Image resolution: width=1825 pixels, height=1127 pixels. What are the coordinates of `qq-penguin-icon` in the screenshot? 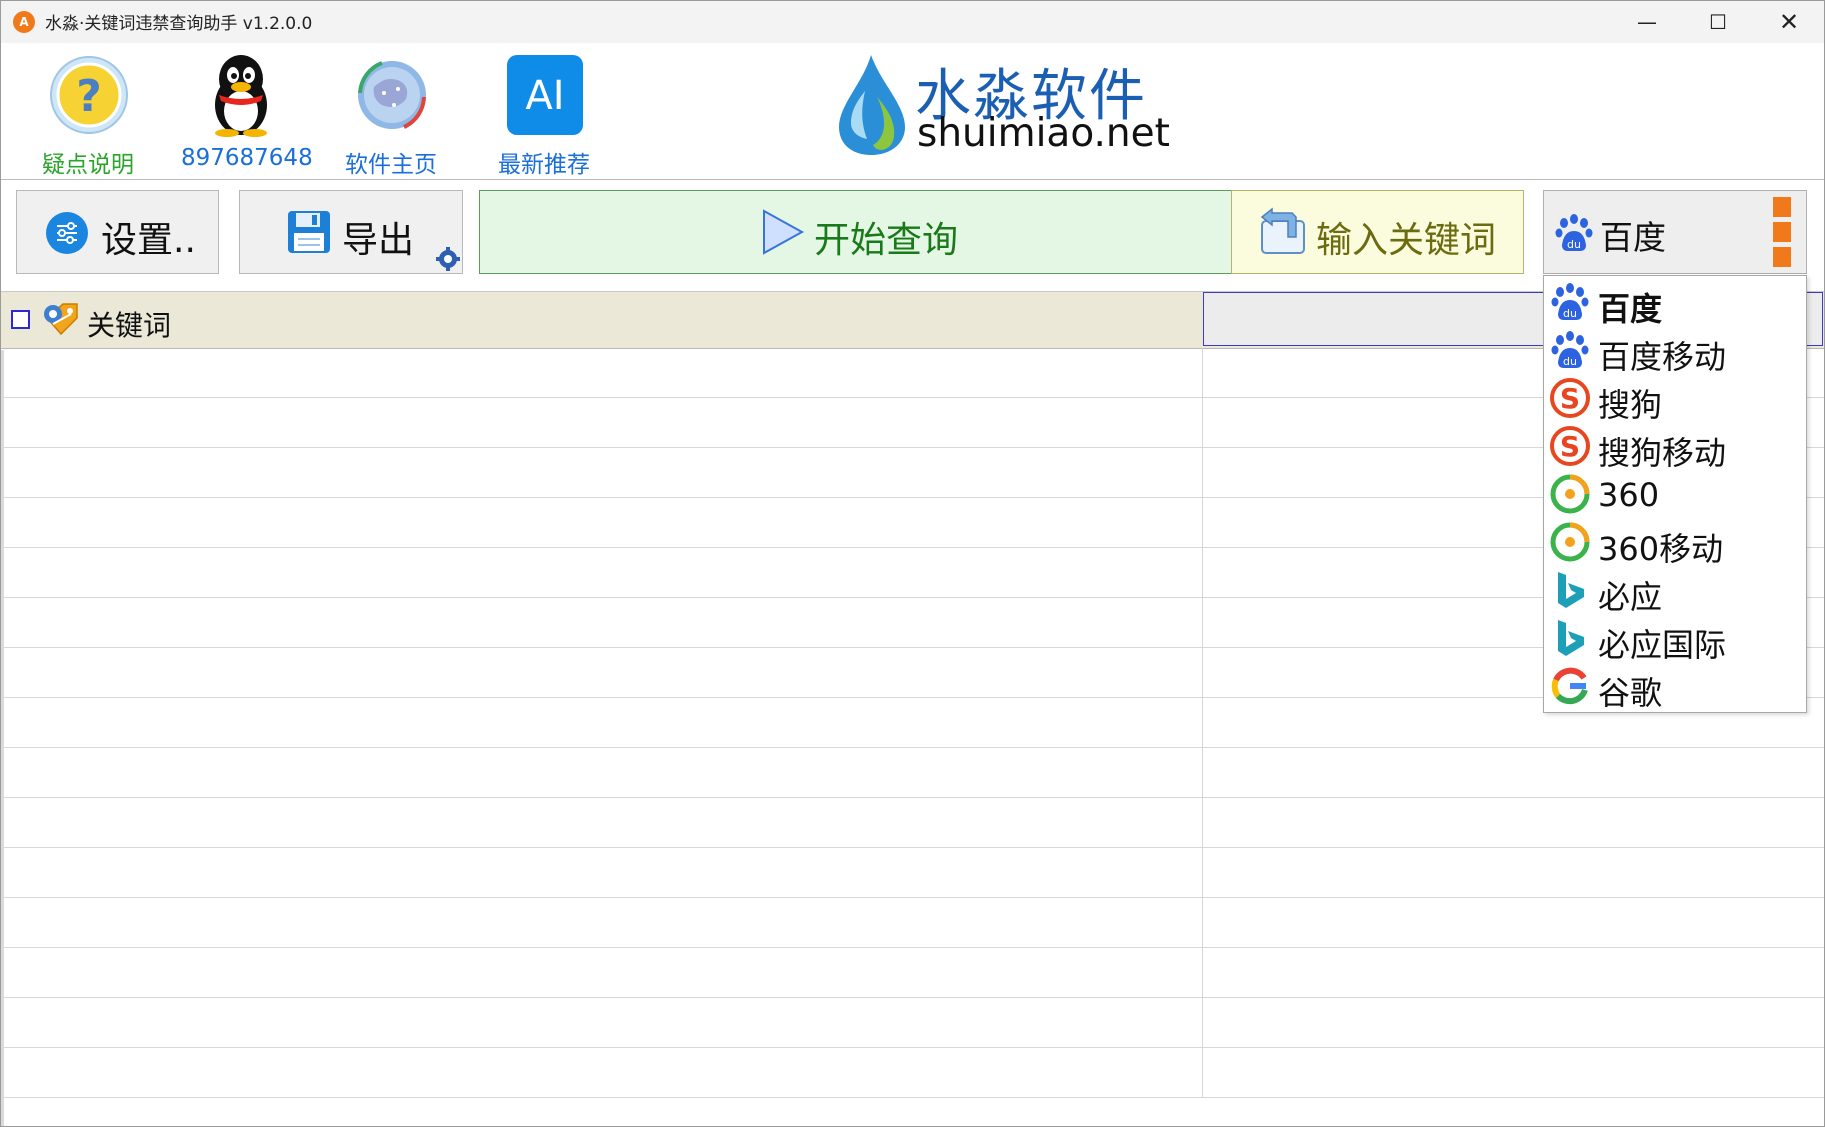 It's located at (241, 96).